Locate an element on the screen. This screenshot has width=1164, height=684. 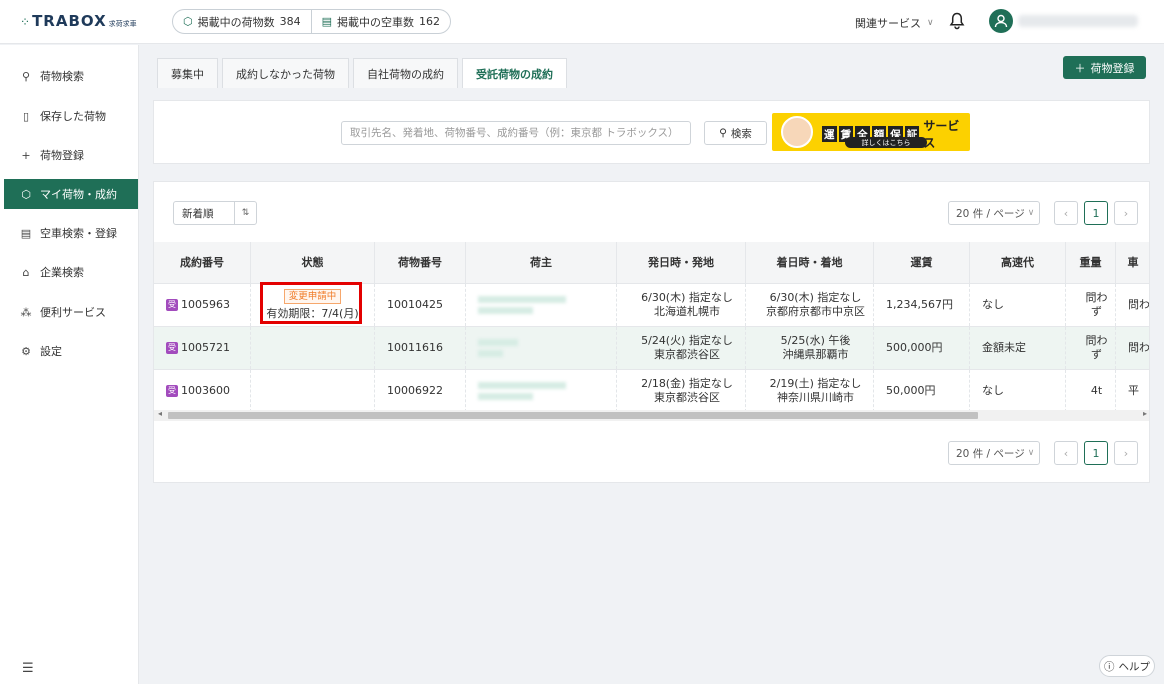
scrollbar-thumb is located at coordinates (573, 415).